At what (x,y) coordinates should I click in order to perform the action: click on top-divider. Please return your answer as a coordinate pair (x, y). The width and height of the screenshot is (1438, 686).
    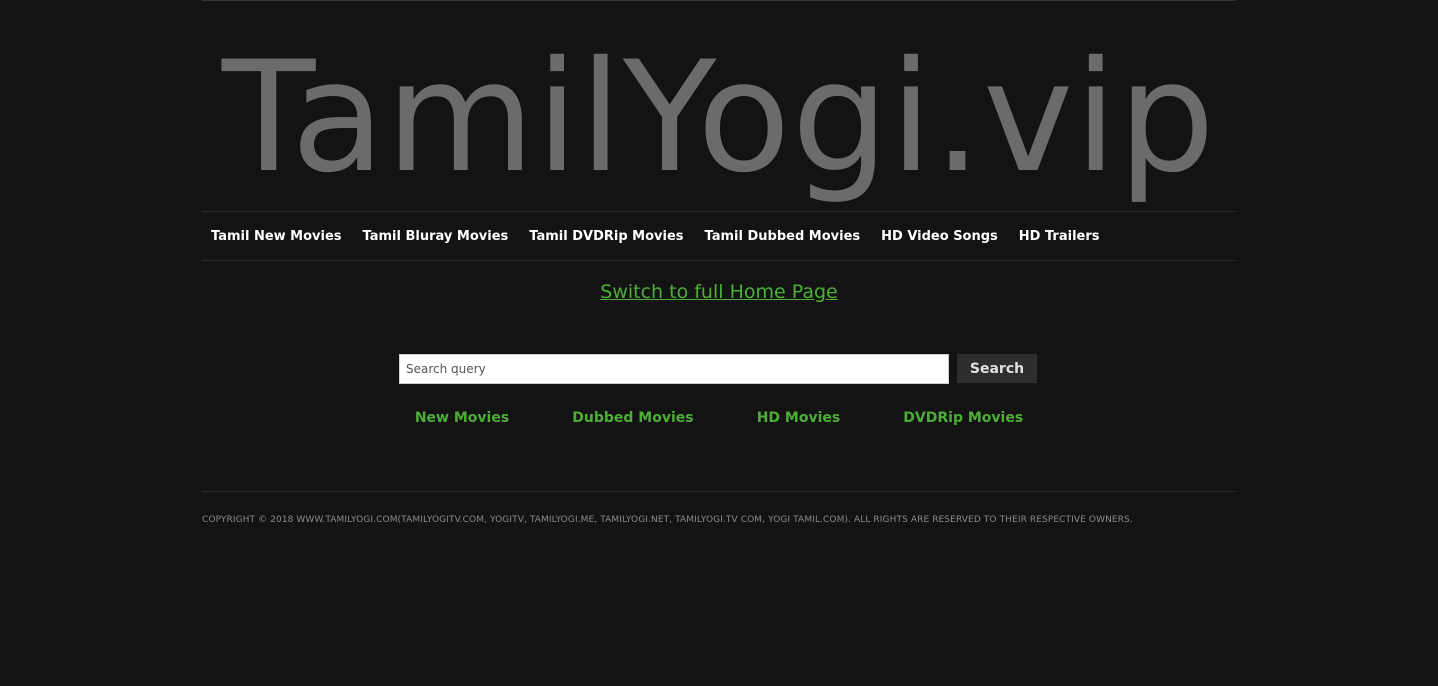
    Looking at the image, I should click on (719, 0).